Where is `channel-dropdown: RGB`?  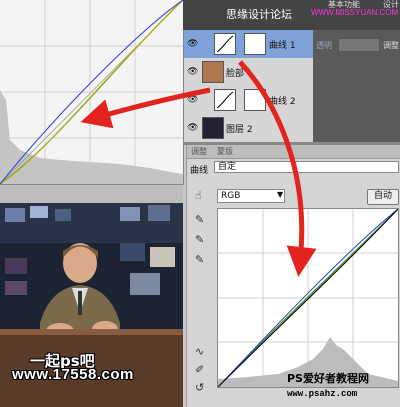
channel-dropdown: RGB is located at coordinates (251, 196).